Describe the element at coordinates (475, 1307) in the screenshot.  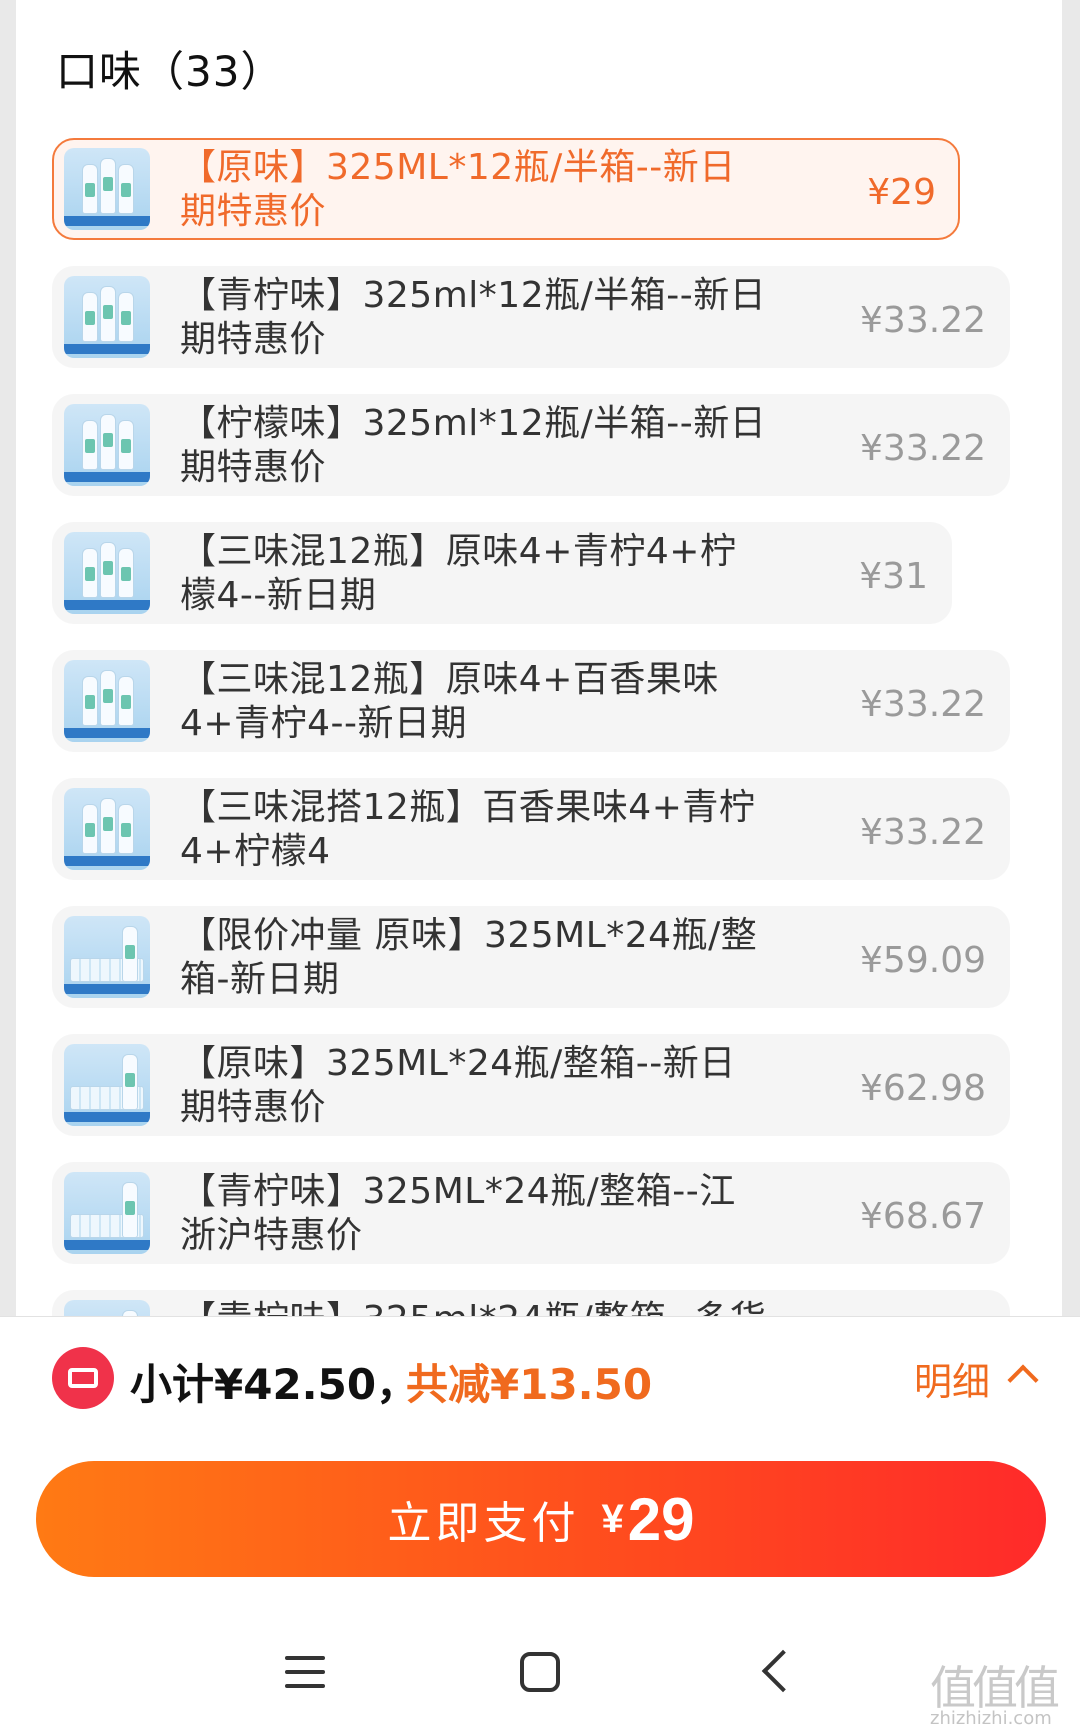
I see `option-name: 【青柠味】325ml*24瓶/整箱--多货` at that location.